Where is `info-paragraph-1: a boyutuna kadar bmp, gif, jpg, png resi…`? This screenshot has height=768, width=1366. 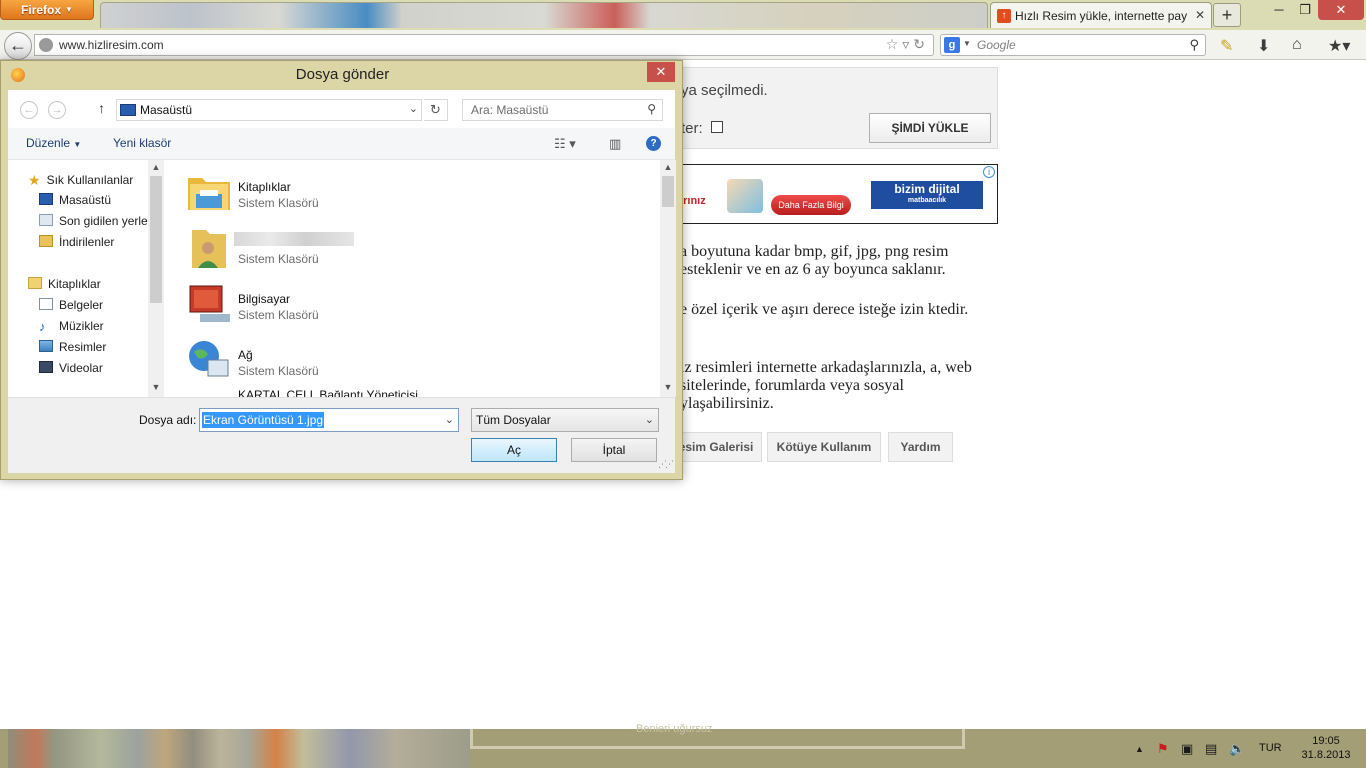 info-paragraph-1: a boyutuna kadar bmp, gif, jpg, png resi… is located at coordinates (814, 260).